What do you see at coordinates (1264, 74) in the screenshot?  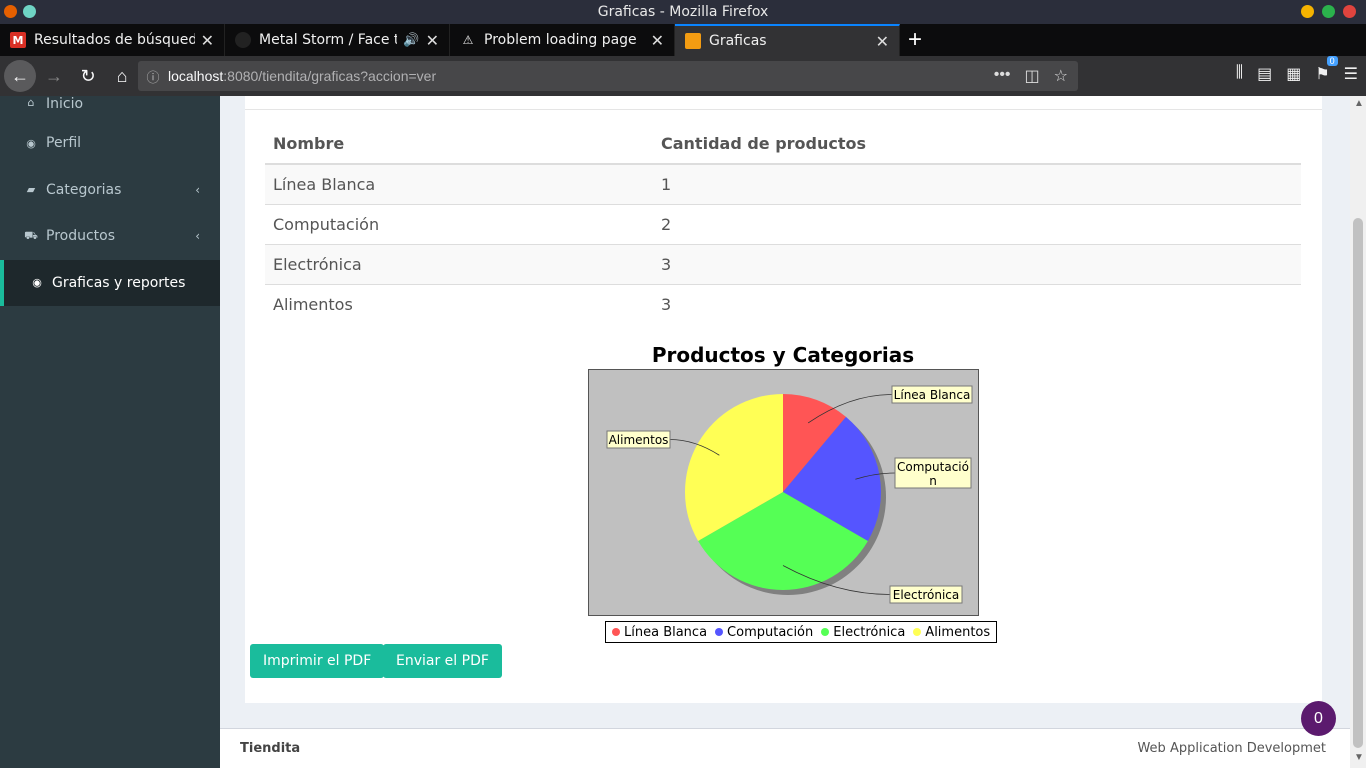 I see `sidebar-toggle-icon: ▤` at bounding box center [1264, 74].